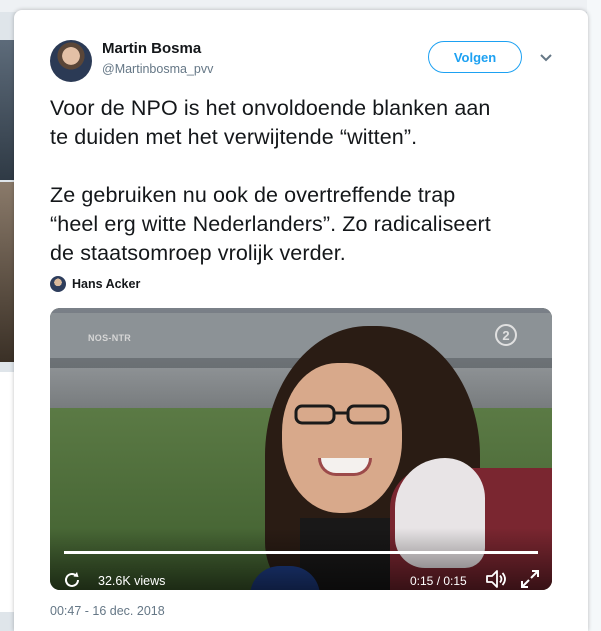 The width and height of the screenshot is (601, 631). What do you see at coordinates (58, 284) in the screenshot?
I see `tagged-user-avatar` at bounding box center [58, 284].